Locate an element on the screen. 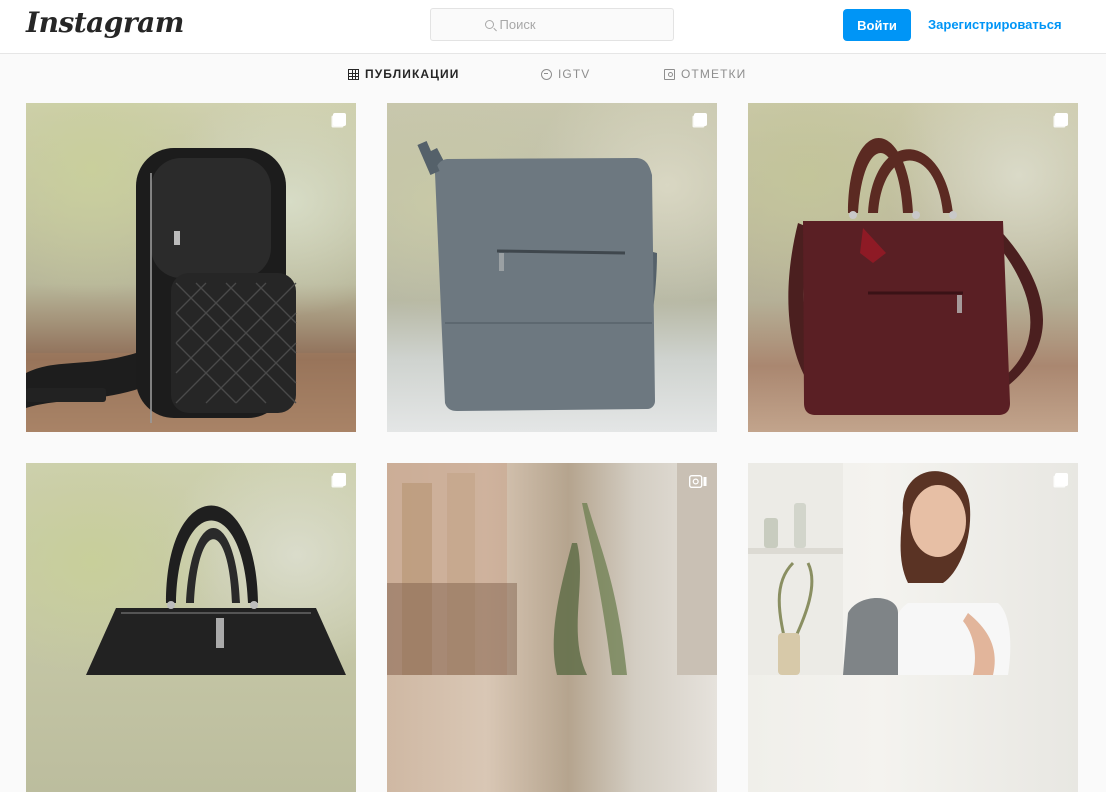  top-navigation-bar: Instagram Войти Зарегистрироваться is located at coordinates (553, 27).